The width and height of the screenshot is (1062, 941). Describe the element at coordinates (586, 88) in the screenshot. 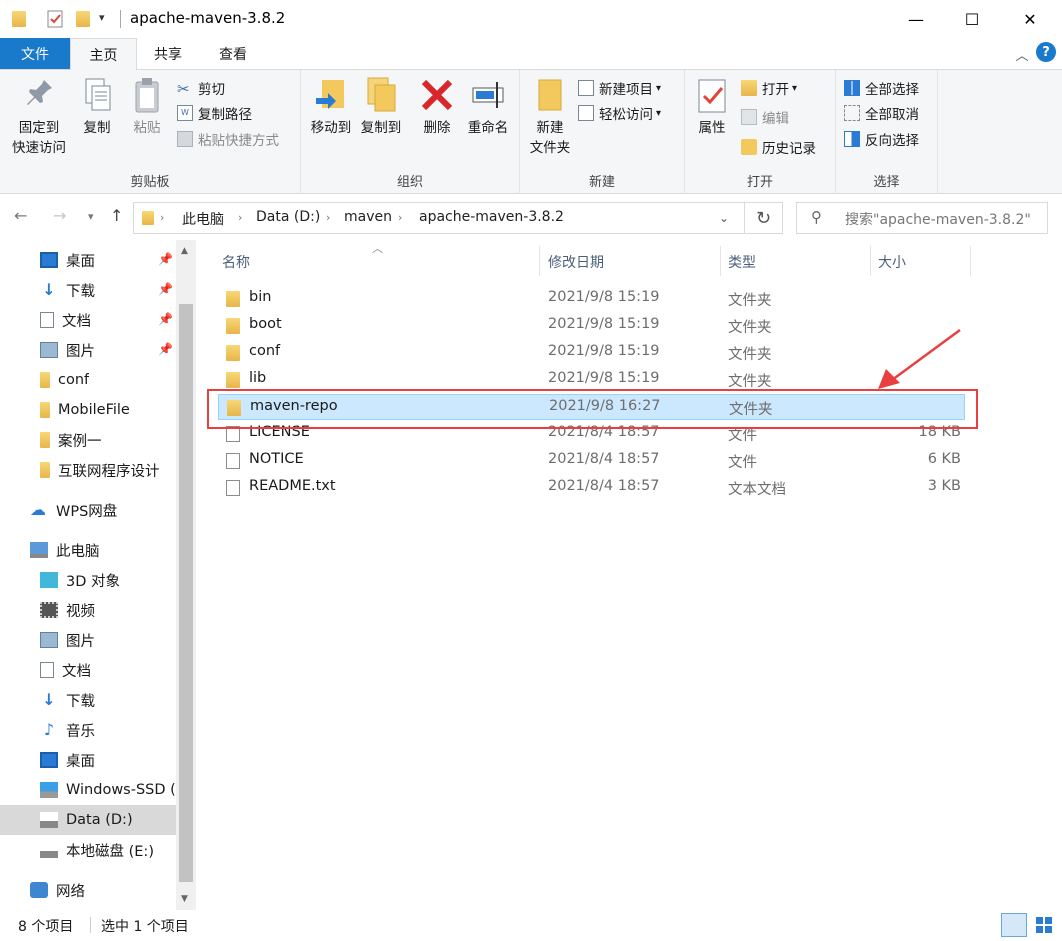

I see `new-item-icon` at that location.